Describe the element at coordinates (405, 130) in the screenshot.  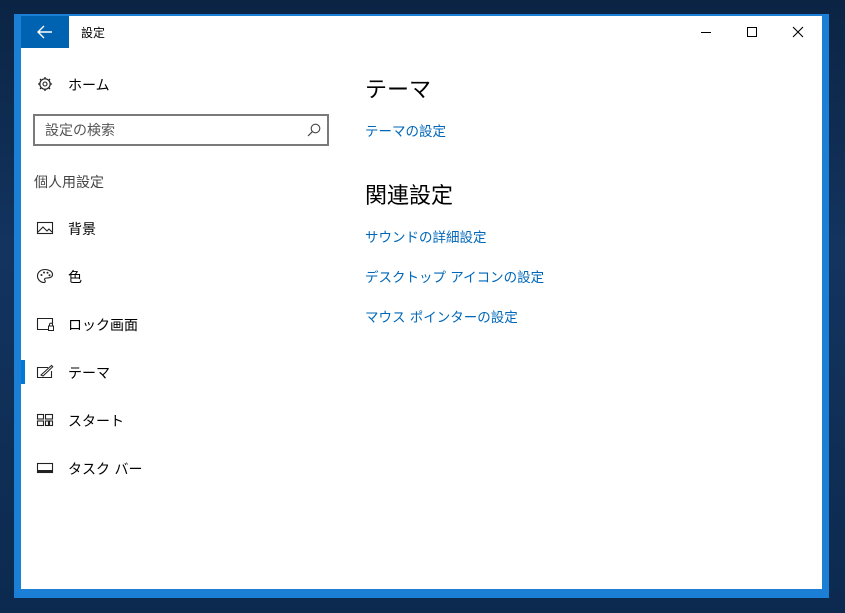
I see `theme-settings-link: テーマの設定` at that location.